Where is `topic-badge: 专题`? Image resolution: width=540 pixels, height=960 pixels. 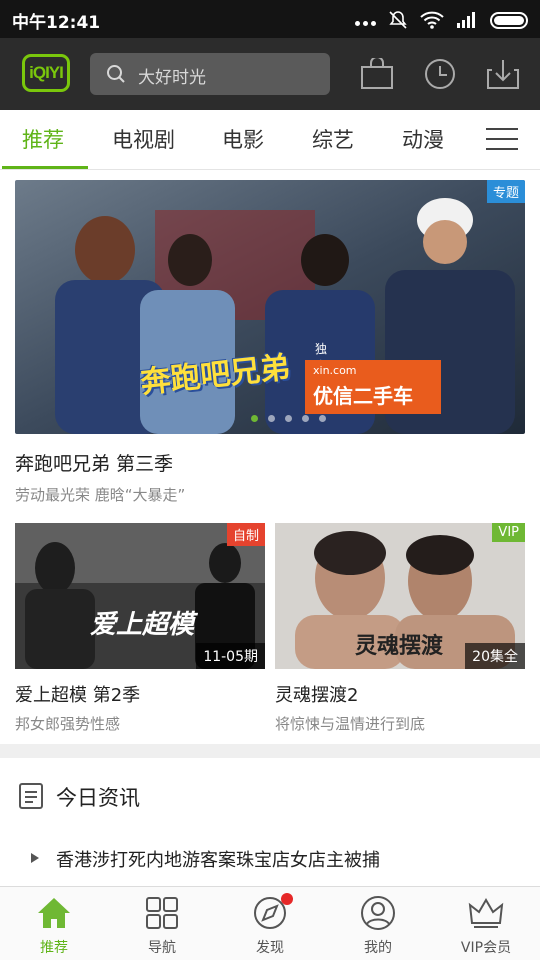
topic-badge: 专题 is located at coordinates (505, 191).